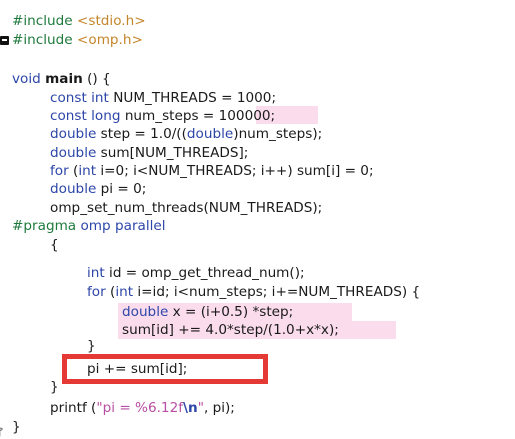  What do you see at coordinates (109, 40) in the screenshot?
I see `include-file: <omp.h>` at bounding box center [109, 40].